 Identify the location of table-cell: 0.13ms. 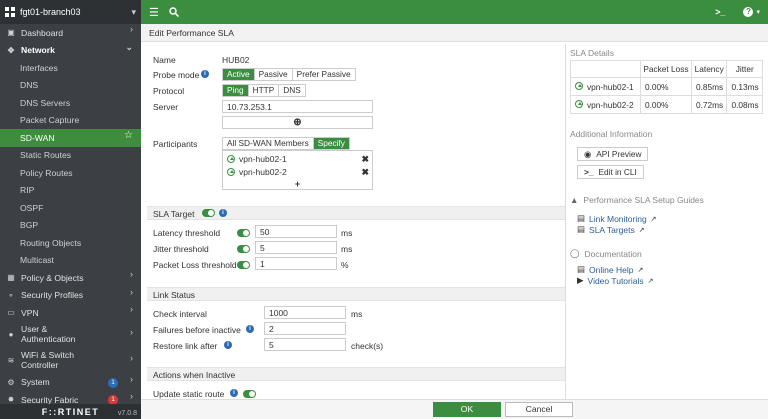
(744, 86).